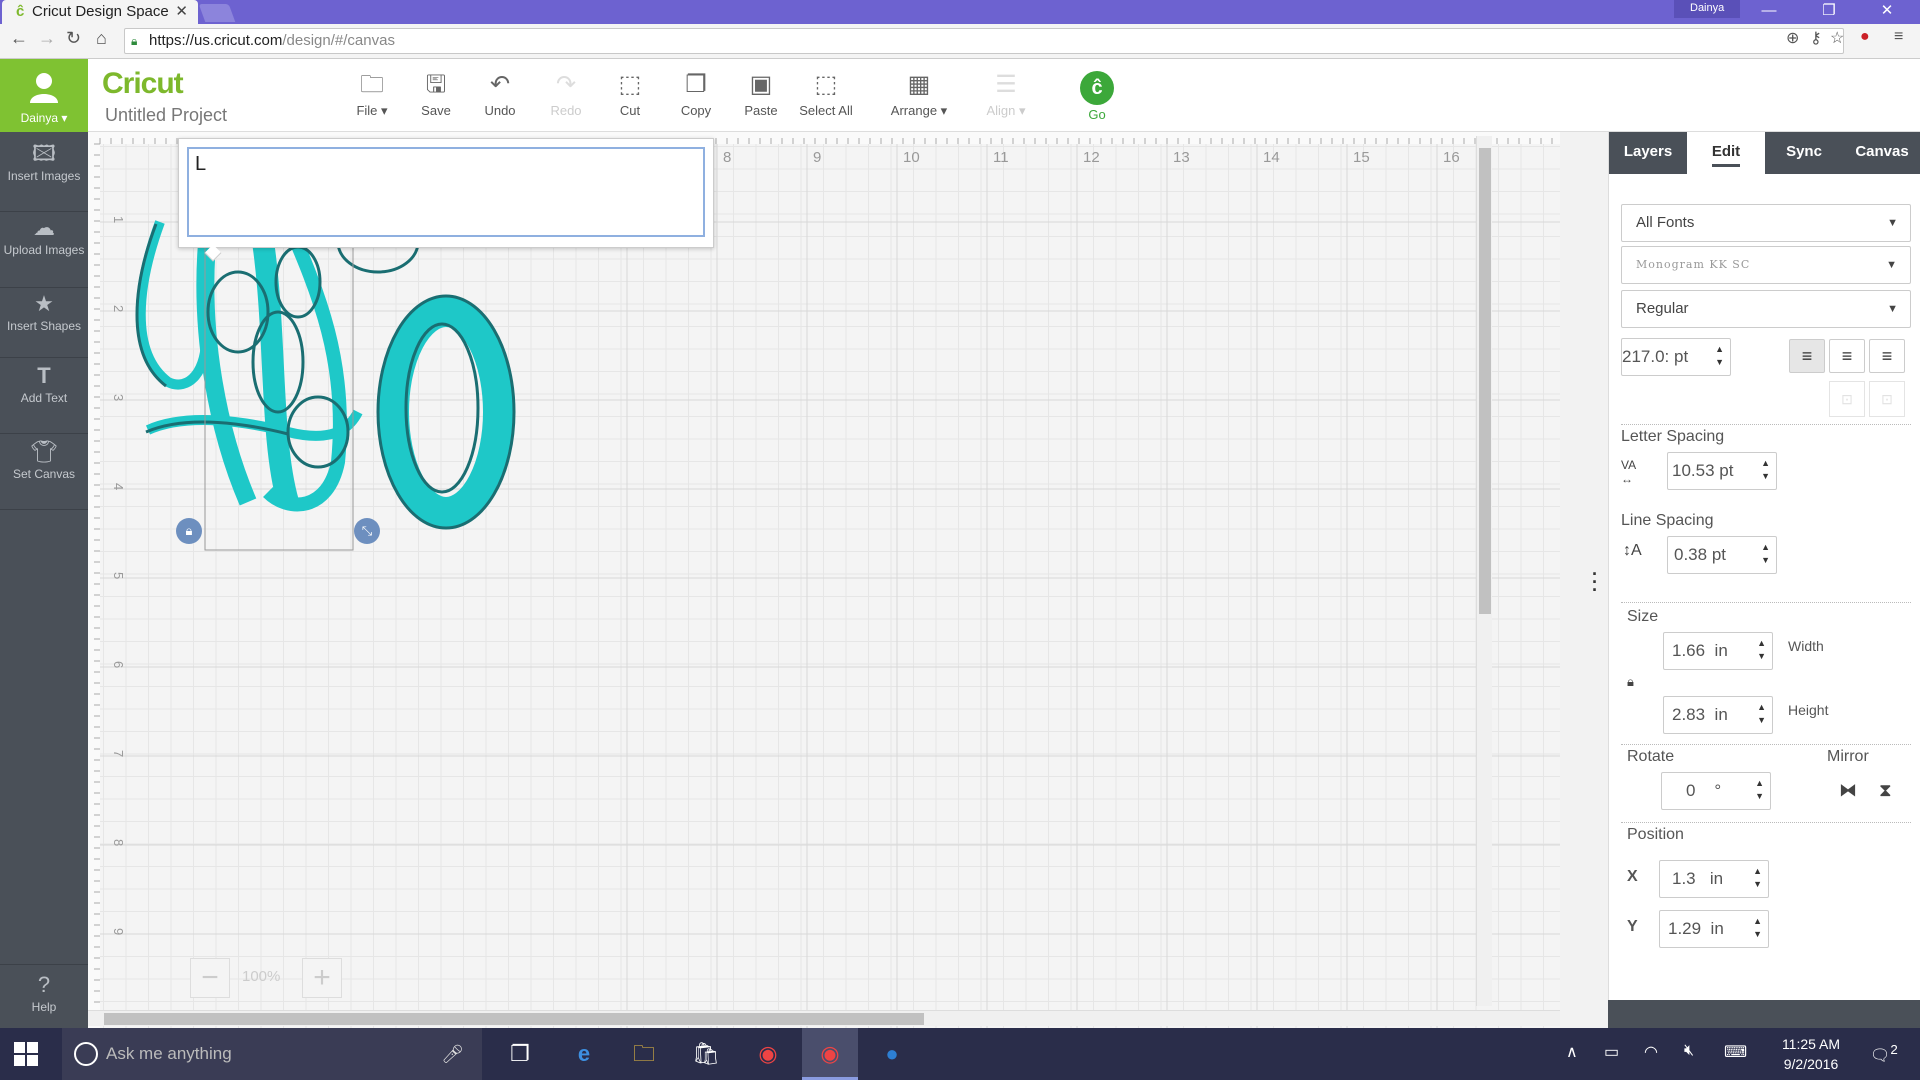  I want to click on tab-edit: Edit, so click(1726, 153).